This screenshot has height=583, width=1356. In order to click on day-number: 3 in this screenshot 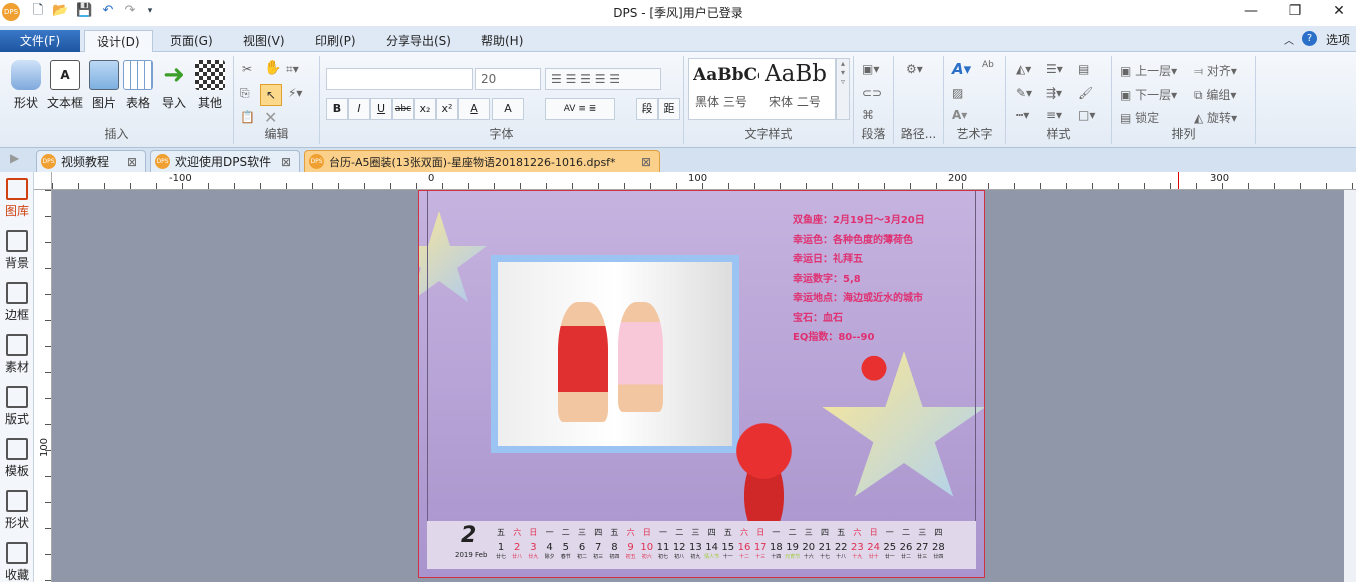, I will do `click(533, 547)`.